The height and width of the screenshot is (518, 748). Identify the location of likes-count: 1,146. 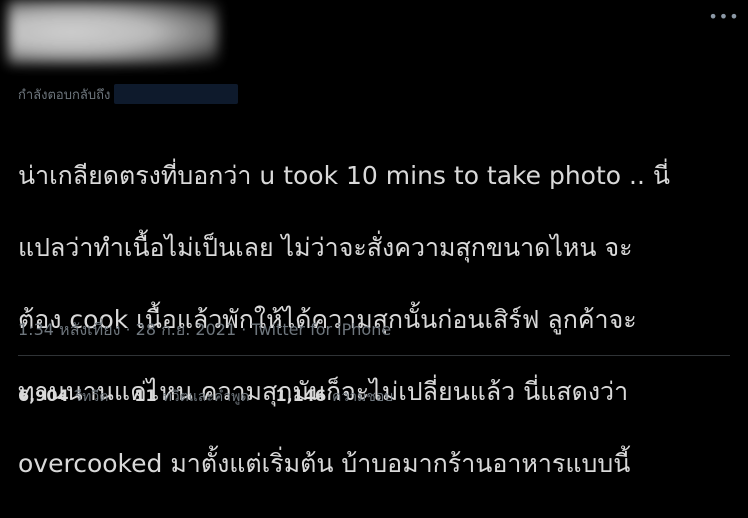
(301, 395).